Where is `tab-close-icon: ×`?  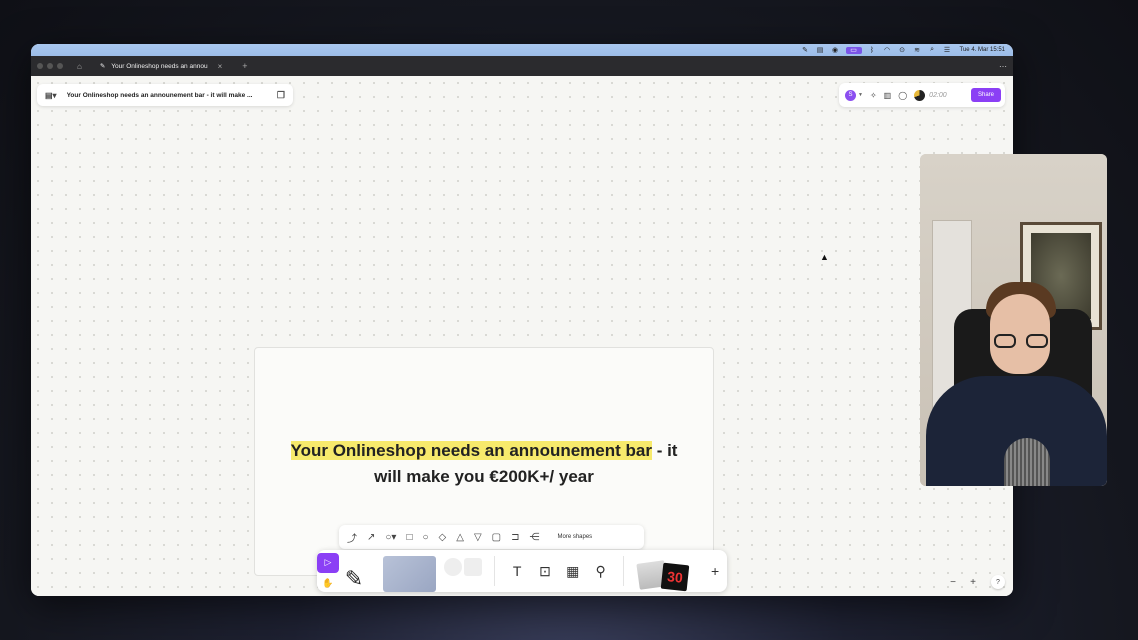
tab-close-icon: × is located at coordinates (220, 66).